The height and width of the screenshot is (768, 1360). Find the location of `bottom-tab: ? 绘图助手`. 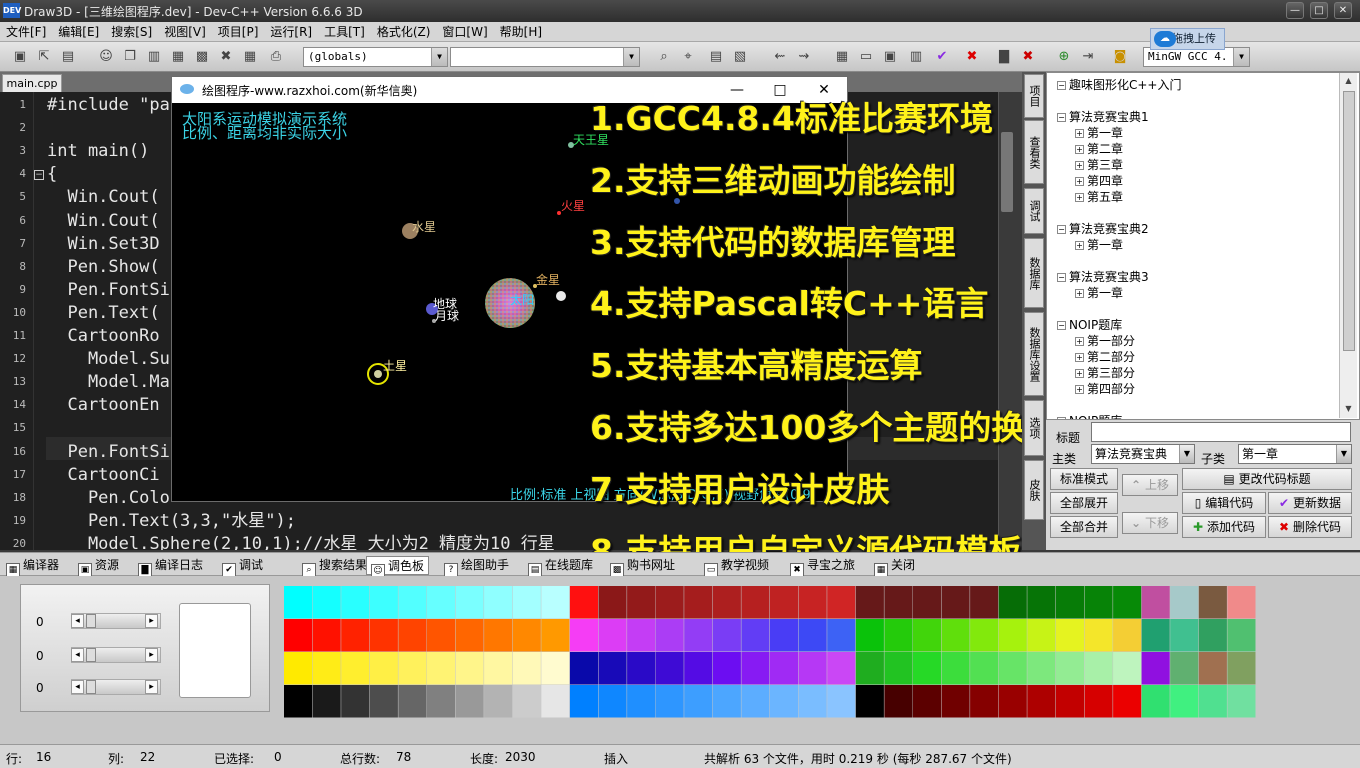

bottom-tab: ? 绘图助手 is located at coordinates (476, 566).